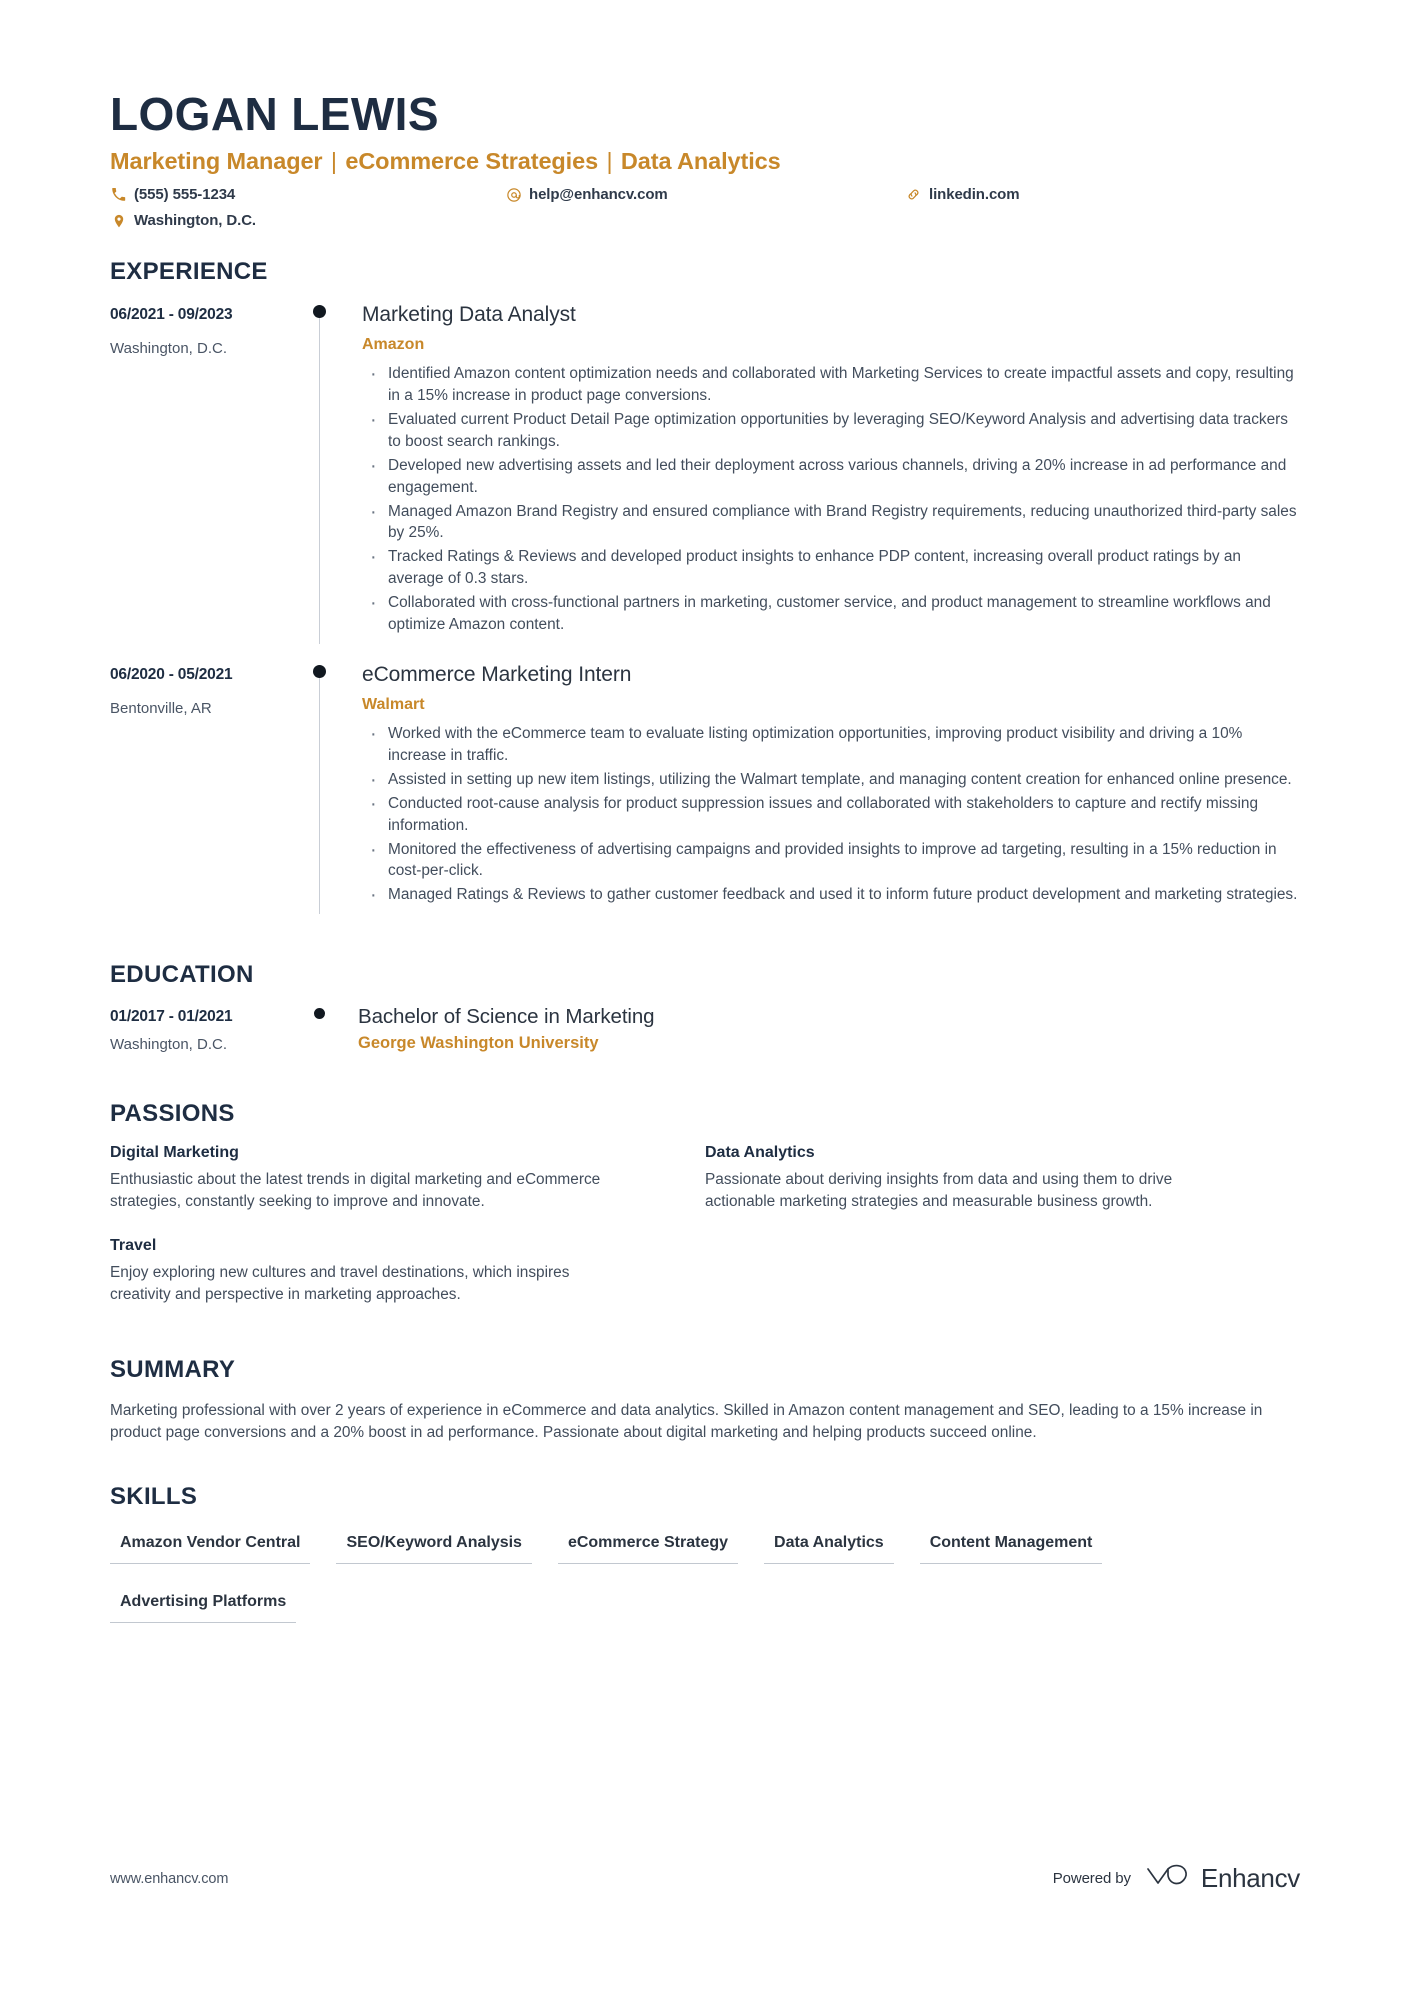 Image resolution: width=1410 pixels, height=1995 pixels. I want to click on education-entry-meta: 01/2017 - 01/2021 Washington, D.C., so click(210, 1030).